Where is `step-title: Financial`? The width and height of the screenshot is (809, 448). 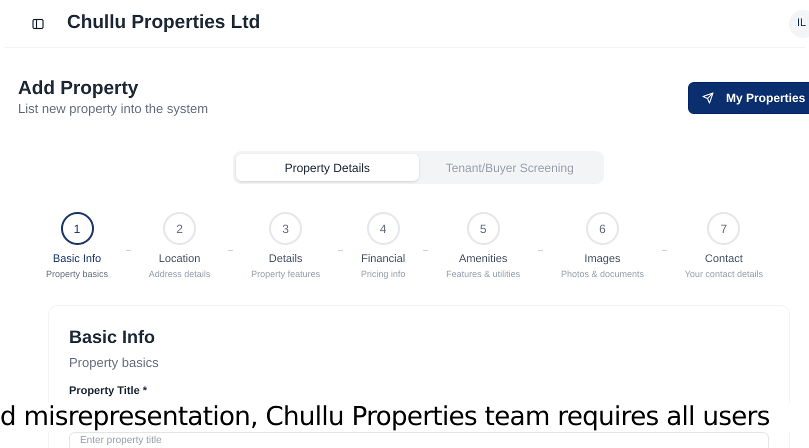
step-title: Financial is located at coordinates (383, 259).